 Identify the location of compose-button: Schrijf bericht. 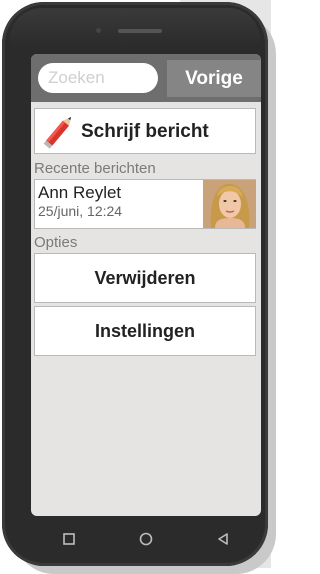
(145, 131).